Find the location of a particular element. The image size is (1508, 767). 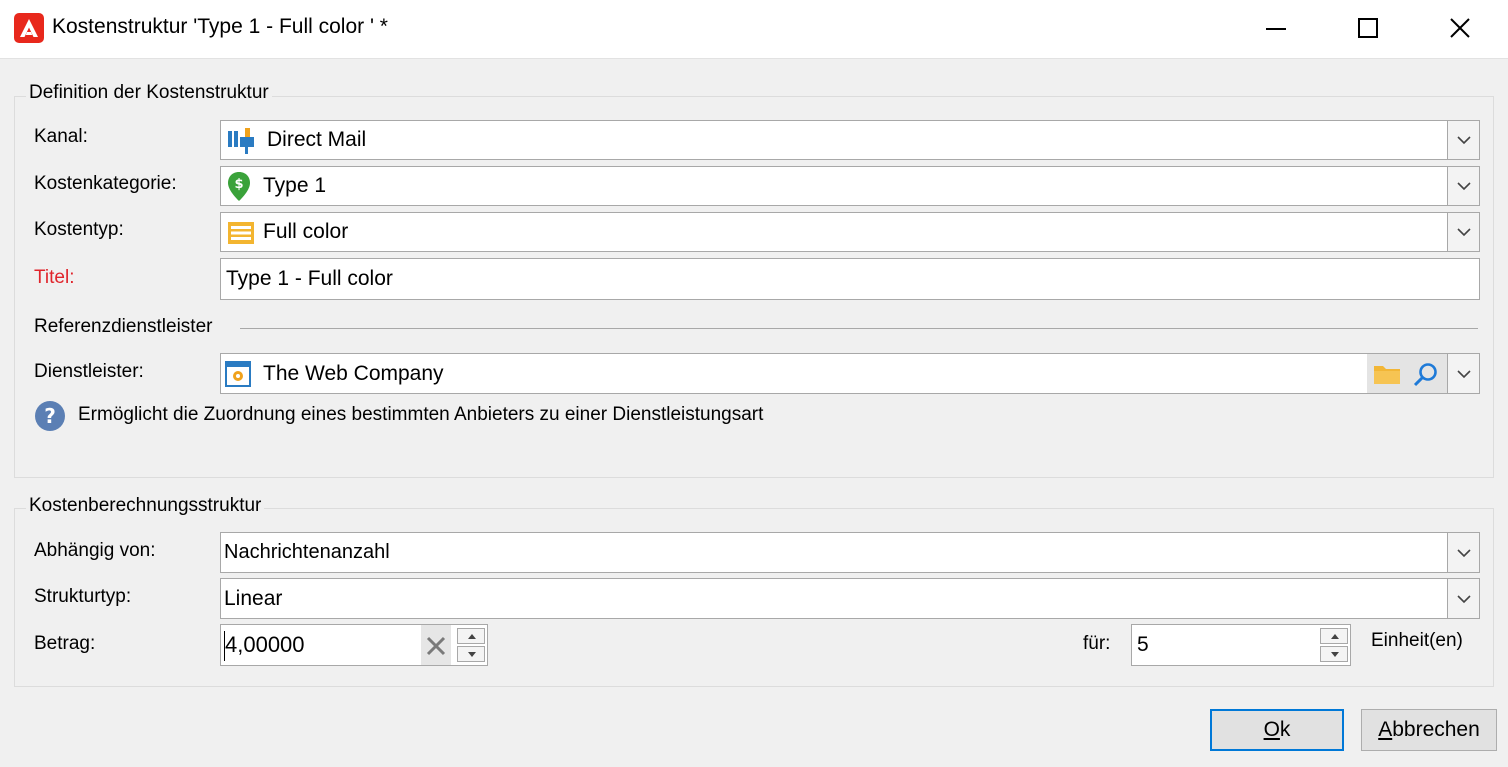

cost-type-icon is located at coordinates (241, 233).